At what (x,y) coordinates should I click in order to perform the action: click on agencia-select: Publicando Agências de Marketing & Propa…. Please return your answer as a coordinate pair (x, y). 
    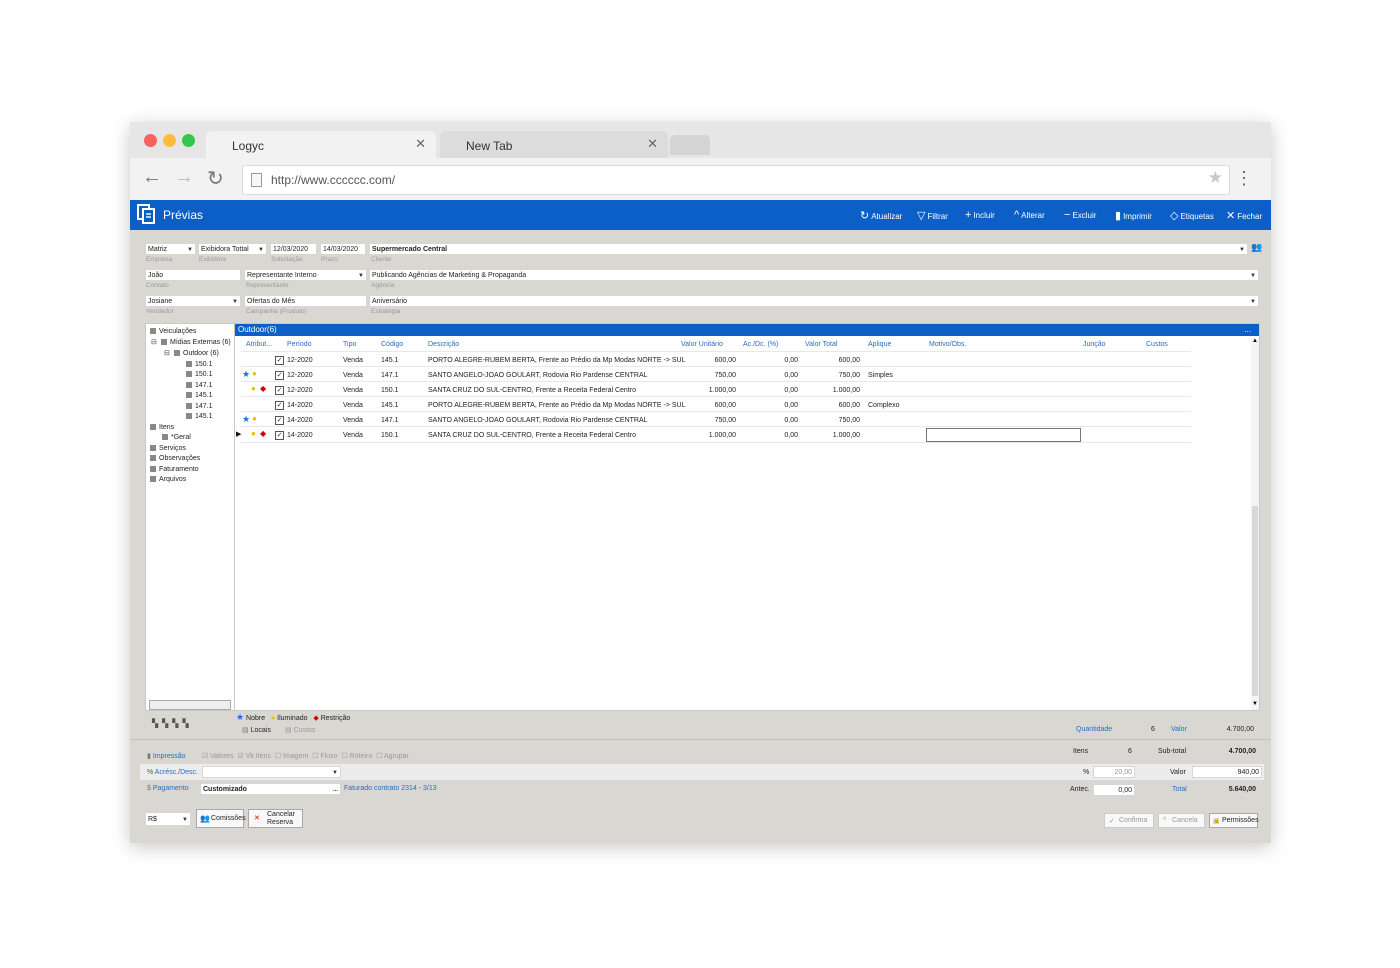
    Looking at the image, I should click on (814, 275).